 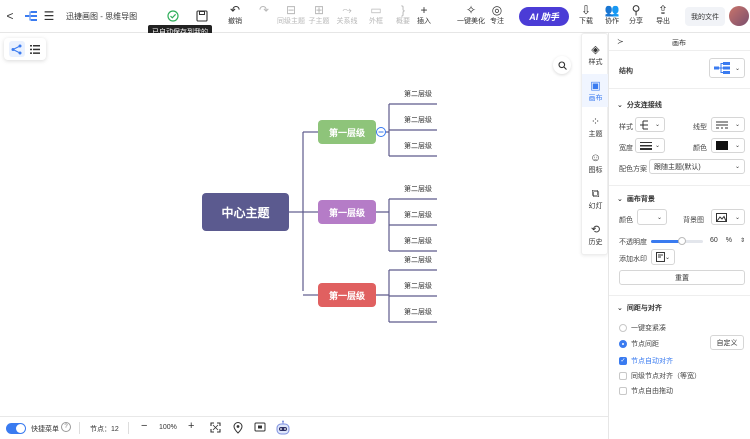 What do you see at coordinates (49, 16) in the screenshot?
I see `menu-icon: ☰` at bounding box center [49, 16].